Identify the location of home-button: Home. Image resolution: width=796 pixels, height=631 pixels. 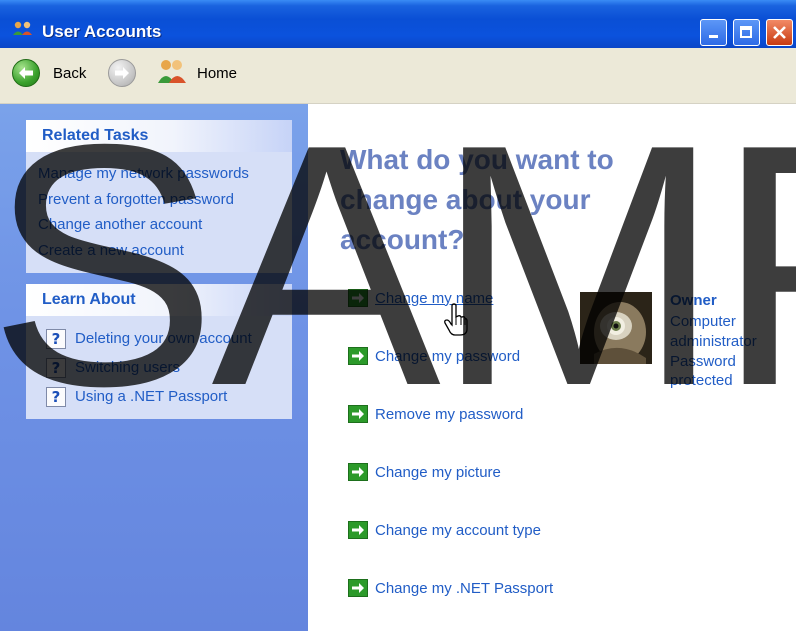
(196, 73).